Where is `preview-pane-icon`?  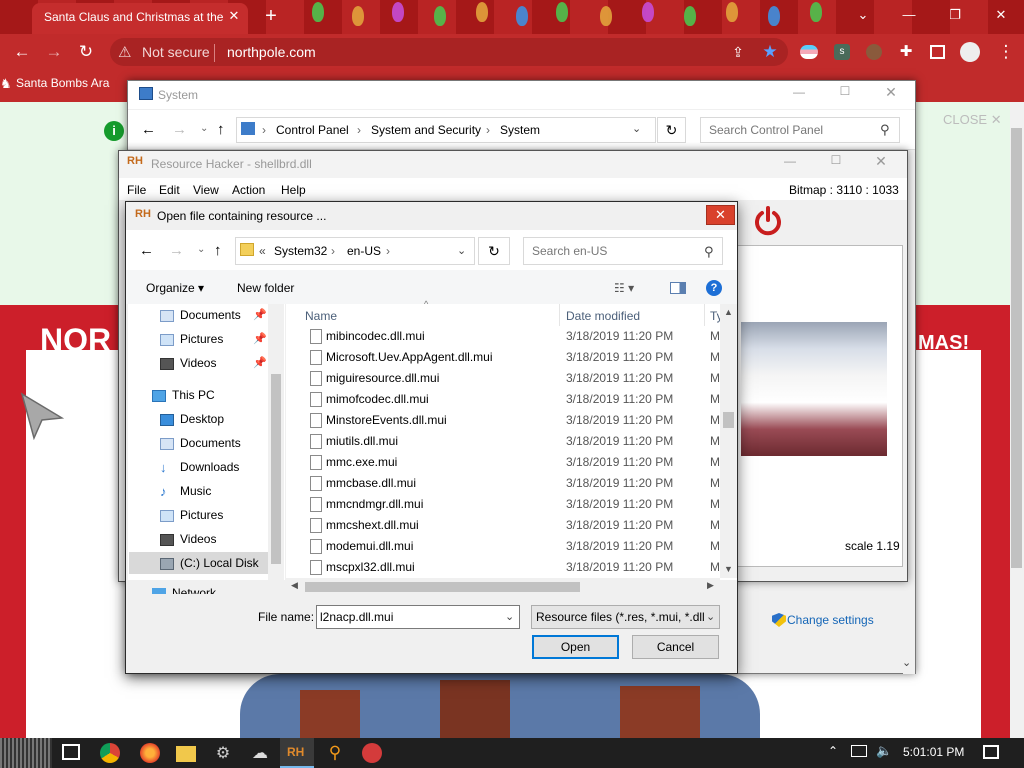 preview-pane-icon is located at coordinates (678, 288).